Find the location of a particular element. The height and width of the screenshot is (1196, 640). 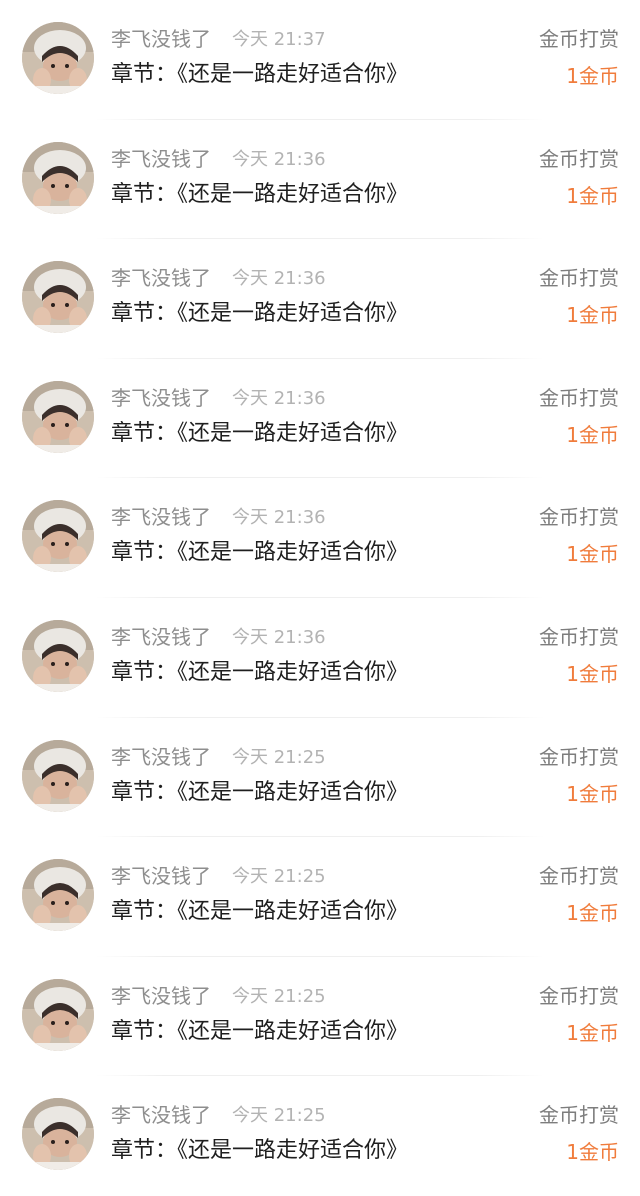

list-item: 李飞没钱了 今天 21:37 金币打赏 章节：《还是一路走好适合你》 1金币 is located at coordinates (320, 60).